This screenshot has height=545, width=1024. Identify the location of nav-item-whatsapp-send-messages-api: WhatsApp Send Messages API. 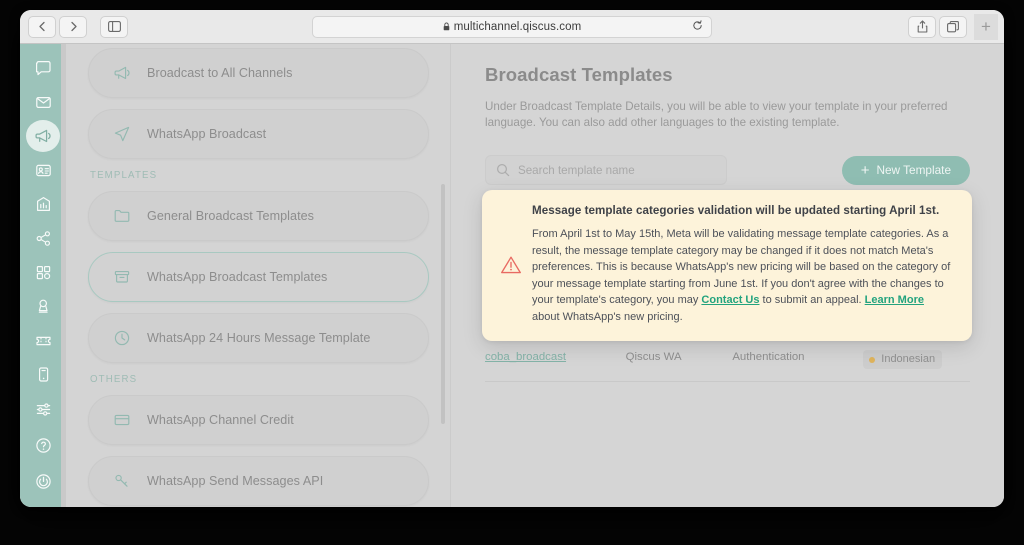
(258, 481).